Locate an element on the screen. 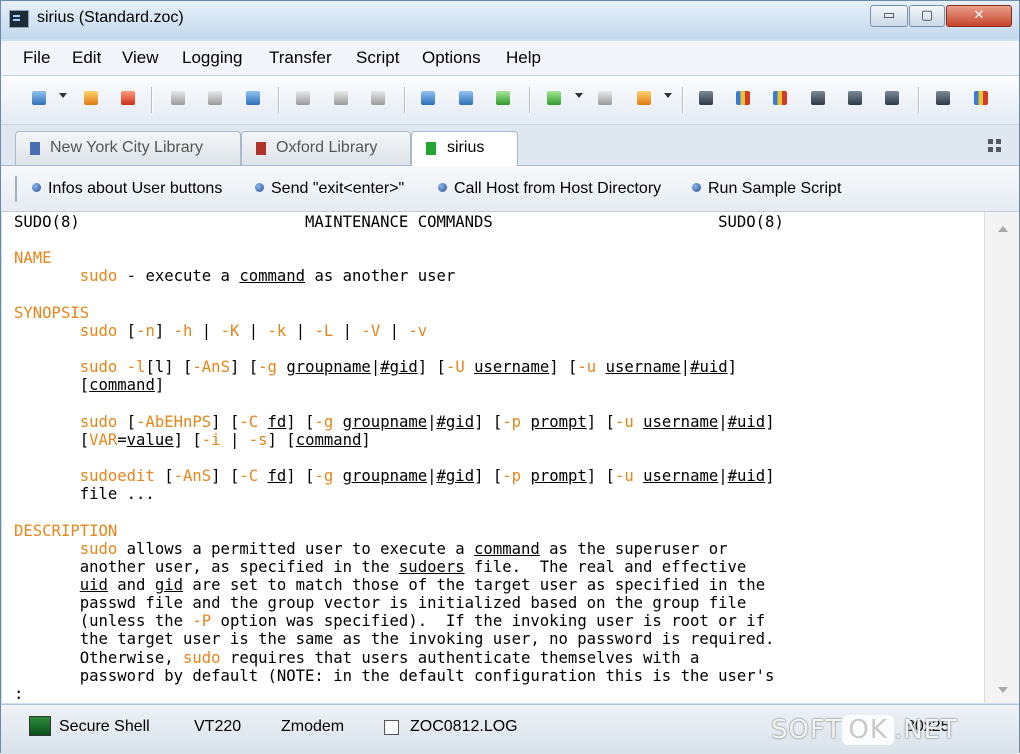 The image size is (1020, 754). menu-transfer: Transfer is located at coordinates (300, 58).